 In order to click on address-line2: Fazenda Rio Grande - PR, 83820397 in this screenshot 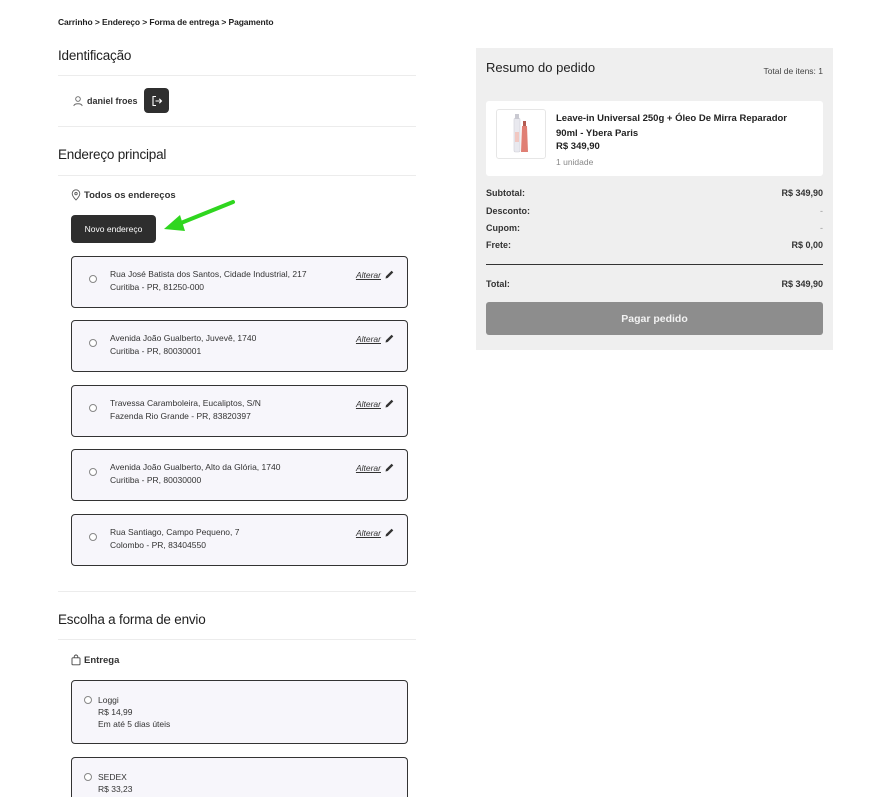, I will do `click(180, 416)`.